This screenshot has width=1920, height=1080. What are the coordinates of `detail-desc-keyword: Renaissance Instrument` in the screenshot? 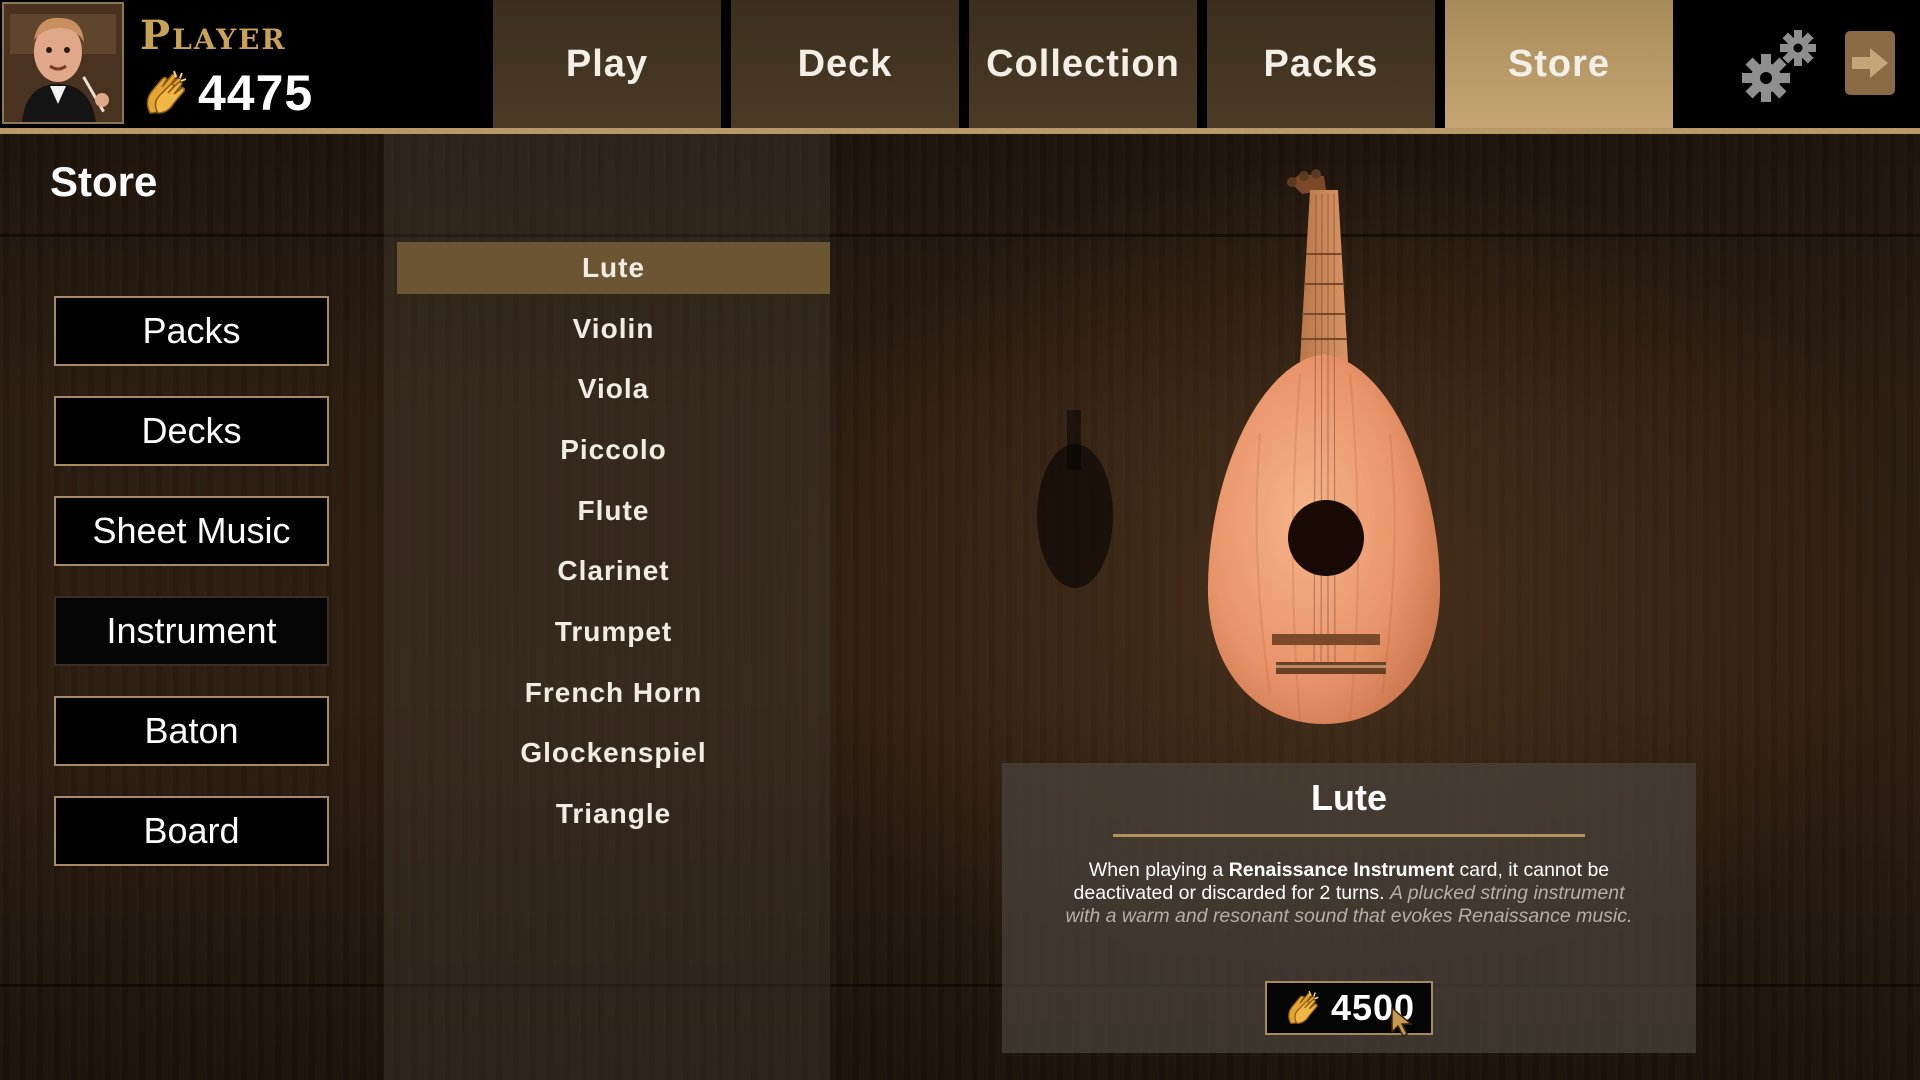 It's located at (1341, 870).